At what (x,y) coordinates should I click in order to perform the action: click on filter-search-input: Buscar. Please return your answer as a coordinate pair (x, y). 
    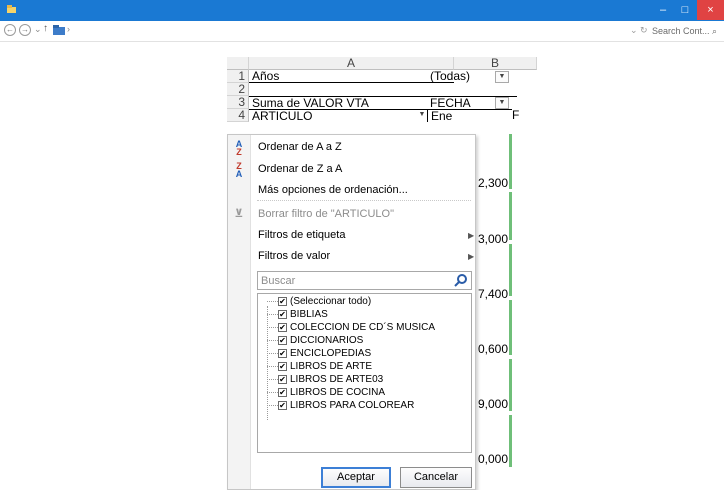
    Looking at the image, I should click on (364, 280).